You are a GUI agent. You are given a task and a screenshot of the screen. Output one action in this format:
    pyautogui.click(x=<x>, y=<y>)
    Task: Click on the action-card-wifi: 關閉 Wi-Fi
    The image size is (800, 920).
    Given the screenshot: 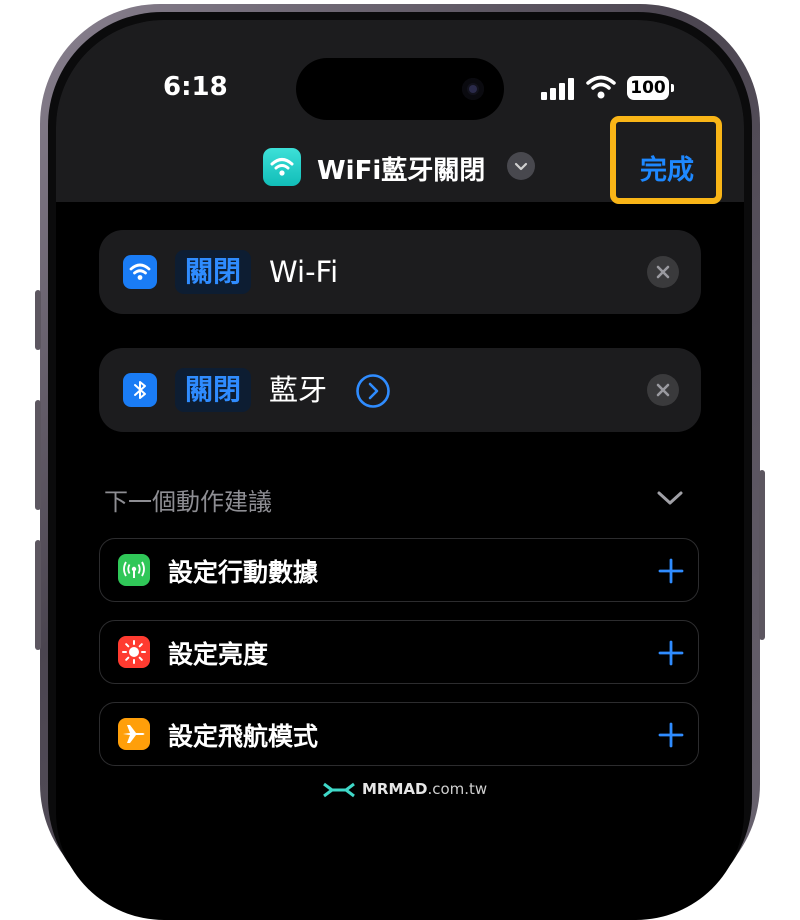 What is the action you would take?
    pyautogui.click(x=400, y=272)
    